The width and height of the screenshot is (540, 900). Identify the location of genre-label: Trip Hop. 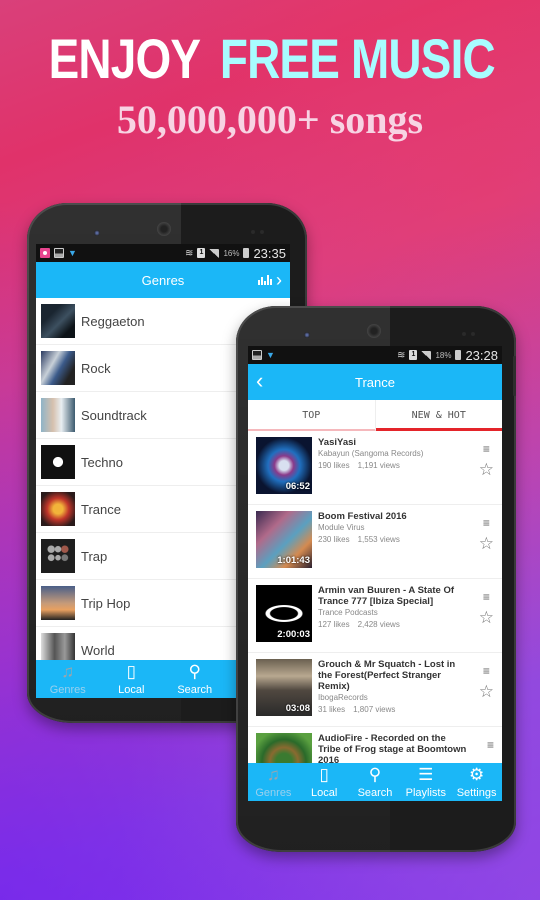
(106, 603).